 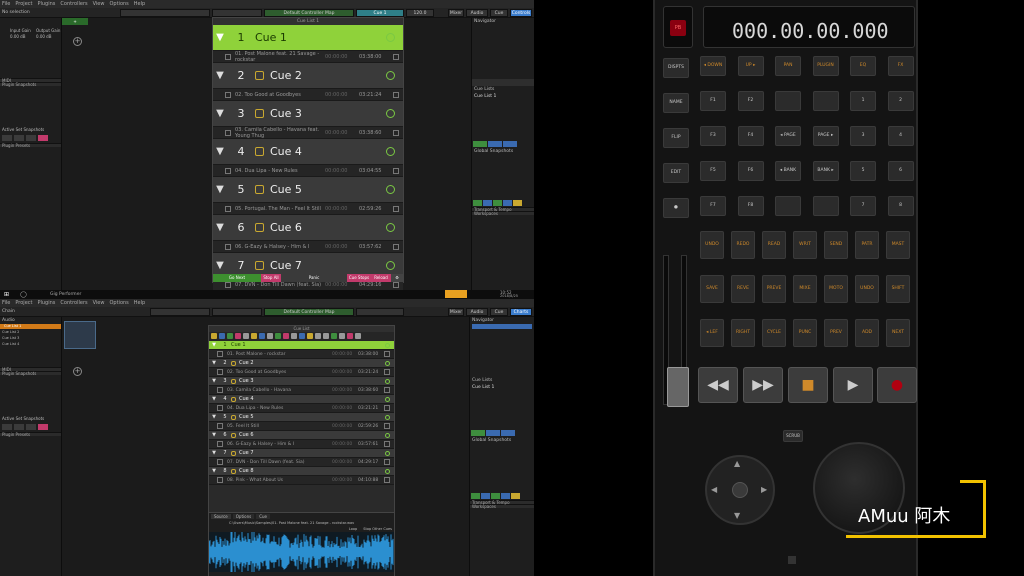 What do you see at coordinates (237, 278) in the screenshot?
I see `go-next-button: Go Next` at bounding box center [237, 278].